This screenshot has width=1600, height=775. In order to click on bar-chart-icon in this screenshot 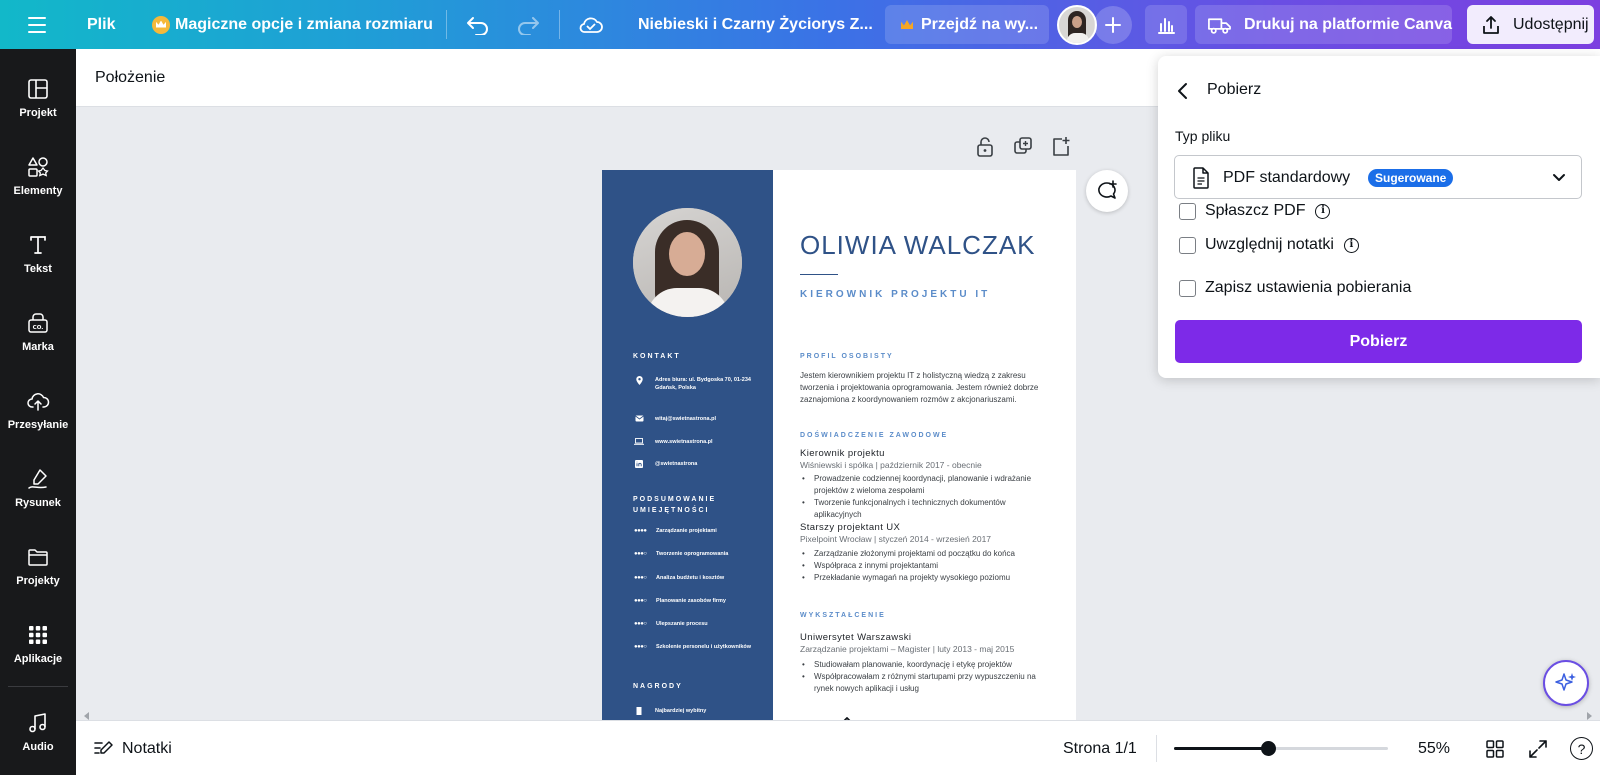, I will do `click(1166, 25)`.